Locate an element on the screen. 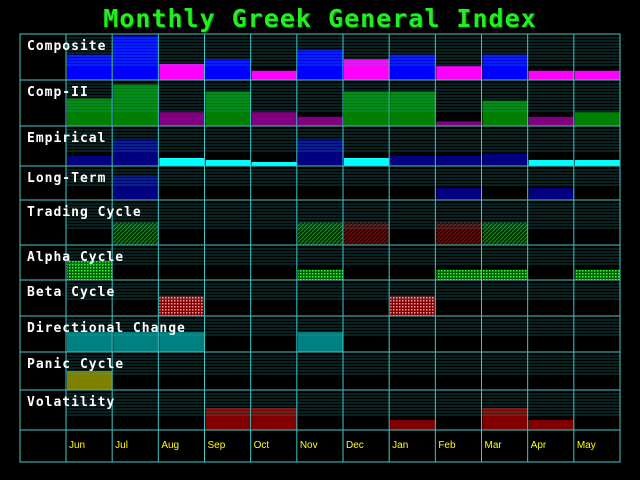 This screenshot has width=640, height=480. row-label-panic-cycle: Panic Cycle is located at coordinates (75, 364).